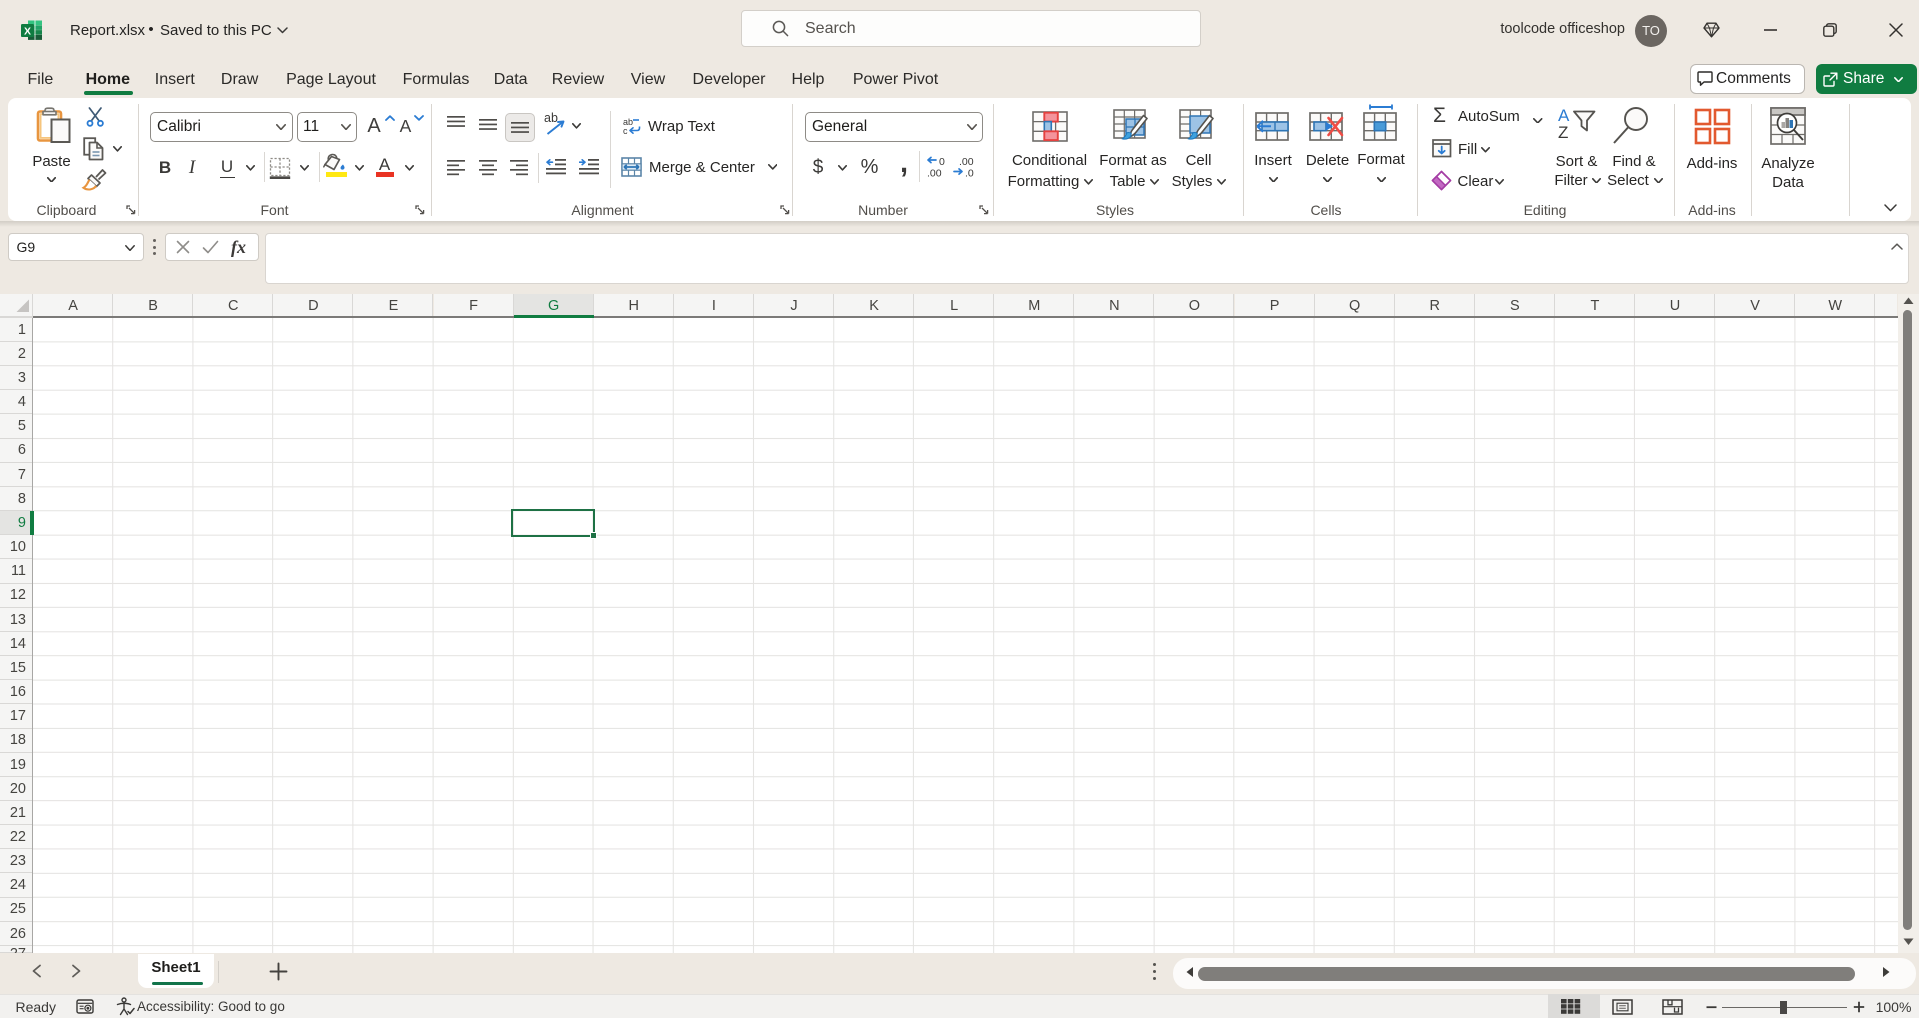 The image size is (1919, 1018). Describe the element at coordinates (625, 131) in the screenshot. I see `svg-text: c` at that location.